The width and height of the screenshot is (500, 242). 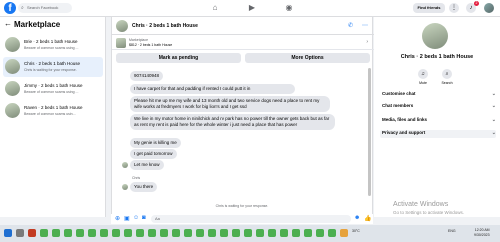 What do you see at coordinates (356, 231) in the screenshot?
I see `weather-temp: 30°C` at bounding box center [356, 231].